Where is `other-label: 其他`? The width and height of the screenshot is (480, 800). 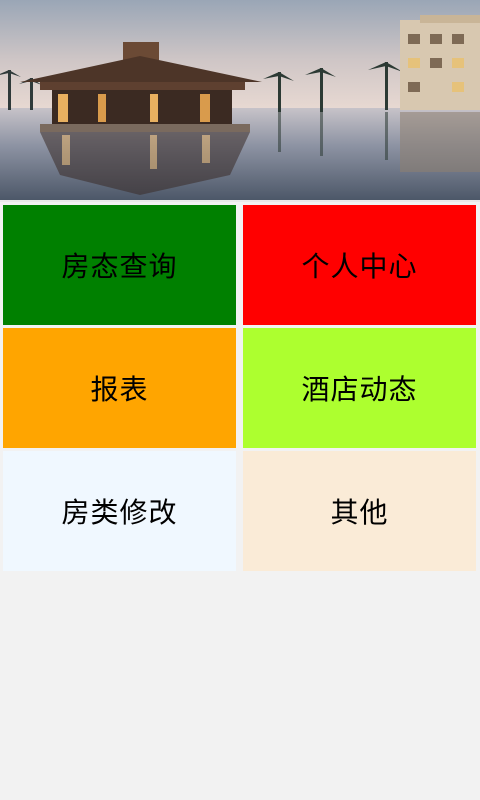 other-label: 其他 is located at coordinates (359, 512).